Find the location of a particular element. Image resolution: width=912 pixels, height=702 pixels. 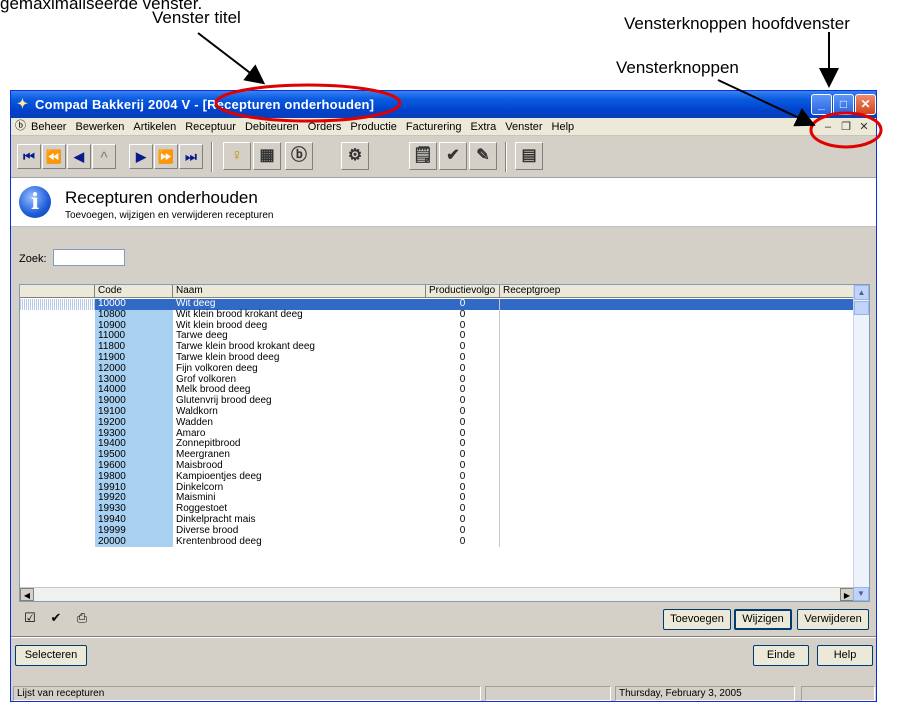

check-list-icon: ✔ is located at coordinates (56, 618).